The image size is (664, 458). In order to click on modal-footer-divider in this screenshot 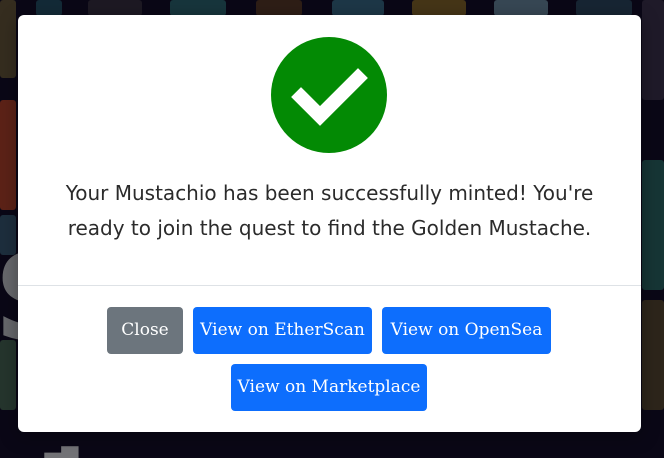, I will do `click(329, 285)`.